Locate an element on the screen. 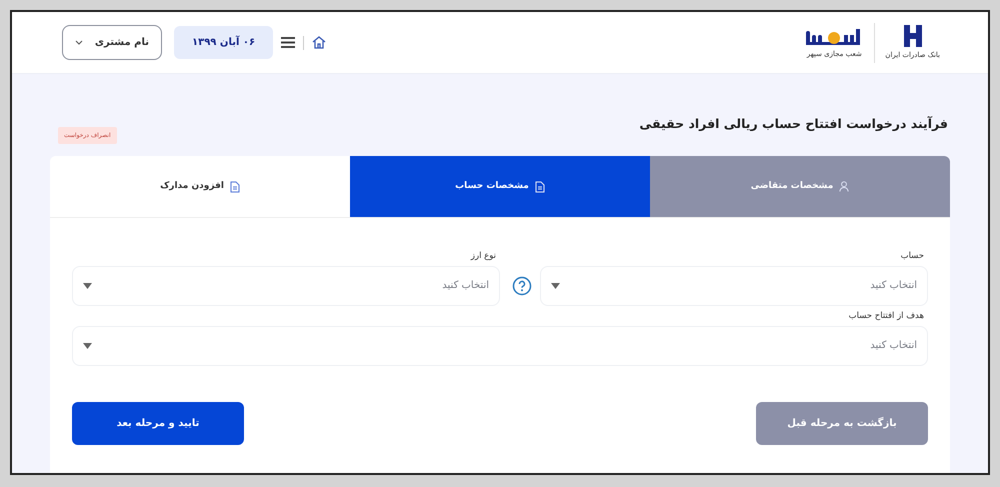 The image size is (1000, 487). page-title: فرآیند درخواست افتتاح حساب ریالی افراد حقیقی is located at coordinates (793, 123).